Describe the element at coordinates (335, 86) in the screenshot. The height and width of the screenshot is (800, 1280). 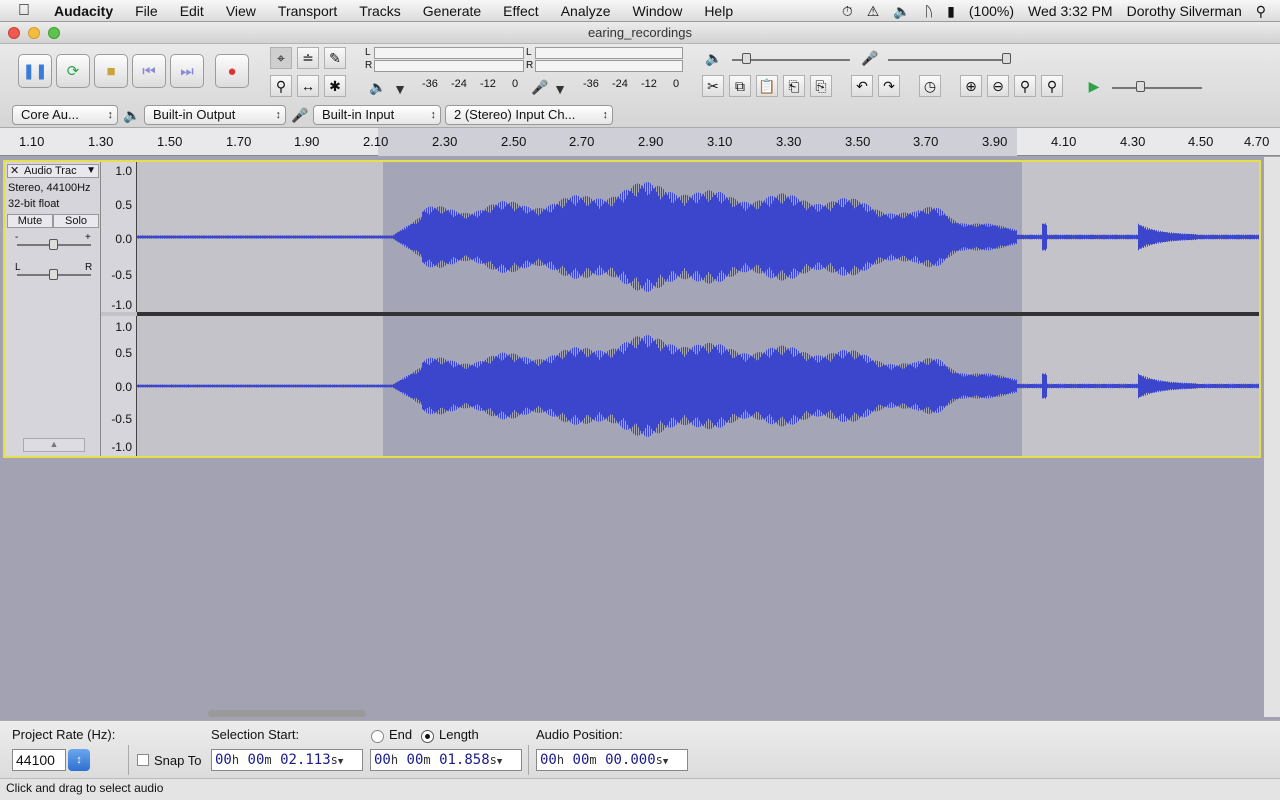
I see `multi-tool: ✱` at that location.